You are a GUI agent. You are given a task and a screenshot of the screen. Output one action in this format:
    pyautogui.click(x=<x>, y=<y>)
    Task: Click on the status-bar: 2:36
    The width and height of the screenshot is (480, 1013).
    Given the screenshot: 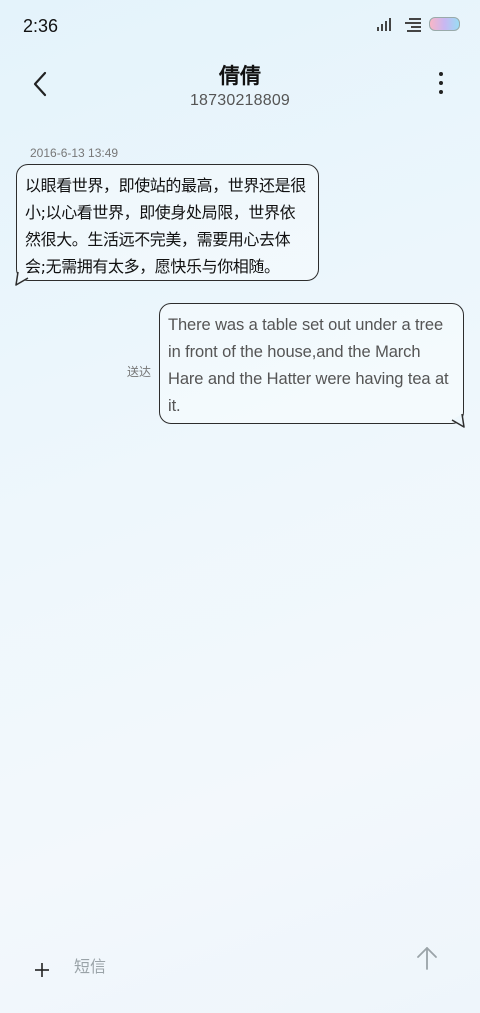 What is the action you would take?
    pyautogui.click(x=240, y=26)
    